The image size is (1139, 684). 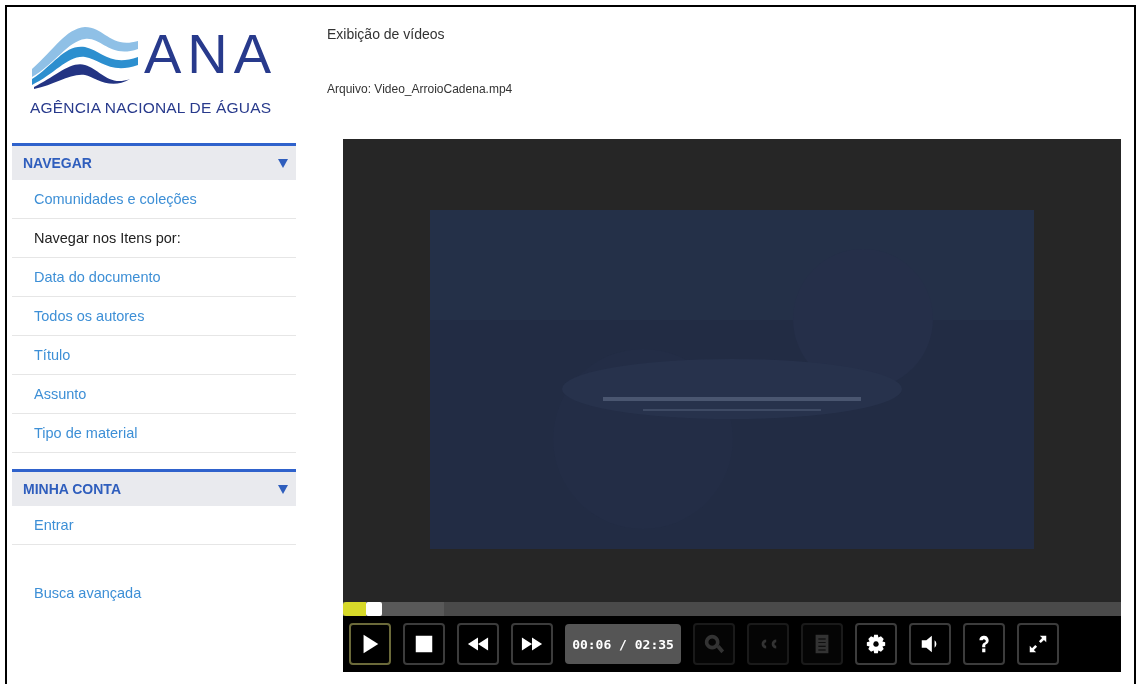 What do you see at coordinates (151, 108) in the screenshot?
I see `logo-subtitle: AGÊNCIA NACIONAL DE ÁGUAS` at bounding box center [151, 108].